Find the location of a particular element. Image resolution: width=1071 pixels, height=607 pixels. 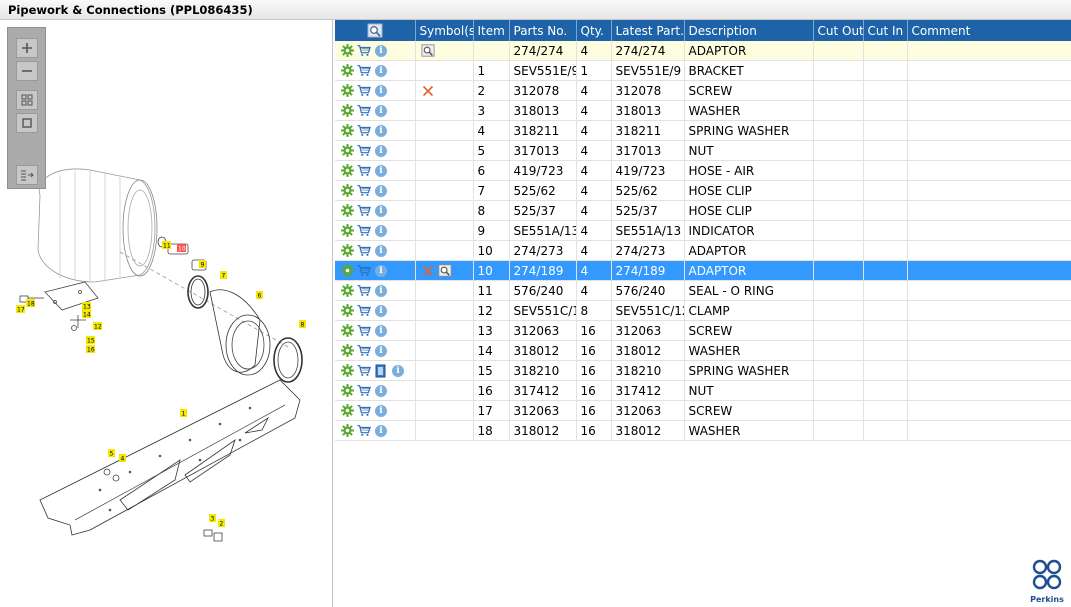

toggle-list-icon is located at coordinates (27, 175).